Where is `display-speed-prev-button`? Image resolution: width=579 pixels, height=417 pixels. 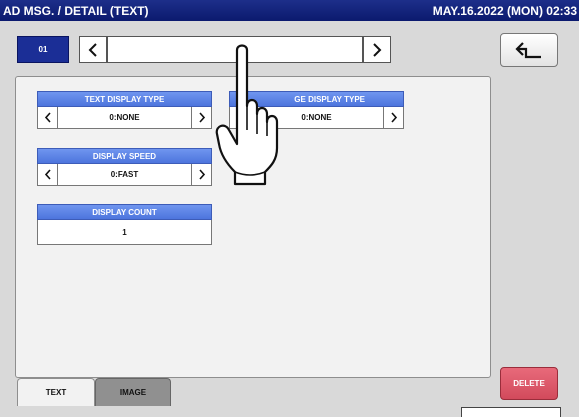
display-speed-prev-button is located at coordinates (48, 174).